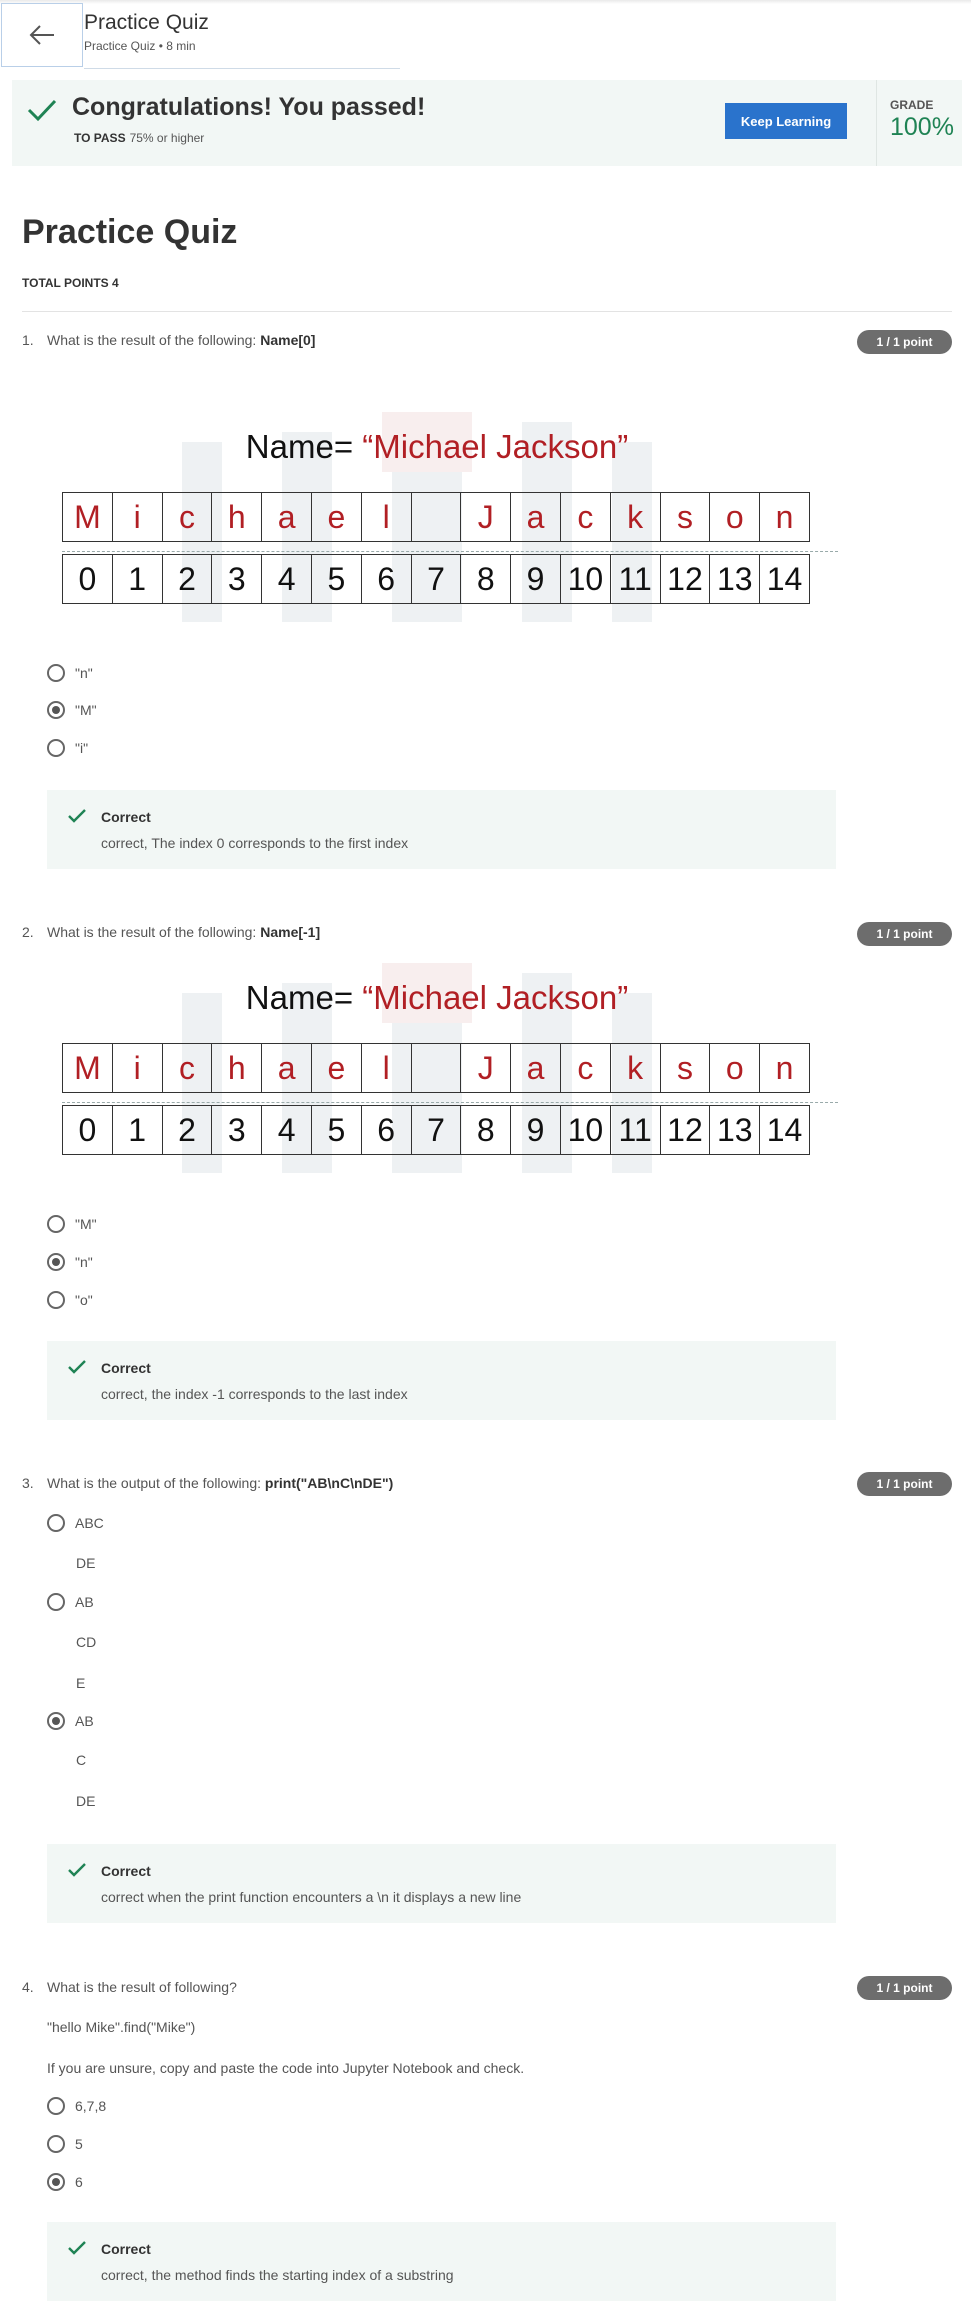 The height and width of the screenshot is (2310, 971). What do you see at coordinates (154, 1483) in the screenshot?
I see `question-text: What is the output of the following:` at bounding box center [154, 1483].